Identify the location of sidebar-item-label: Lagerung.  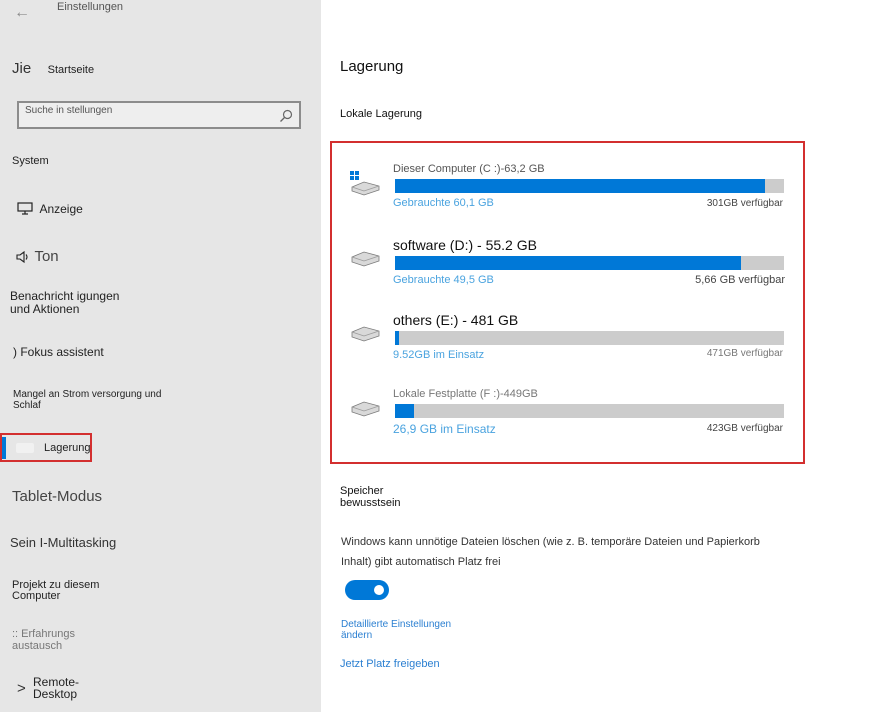
(67, 448).